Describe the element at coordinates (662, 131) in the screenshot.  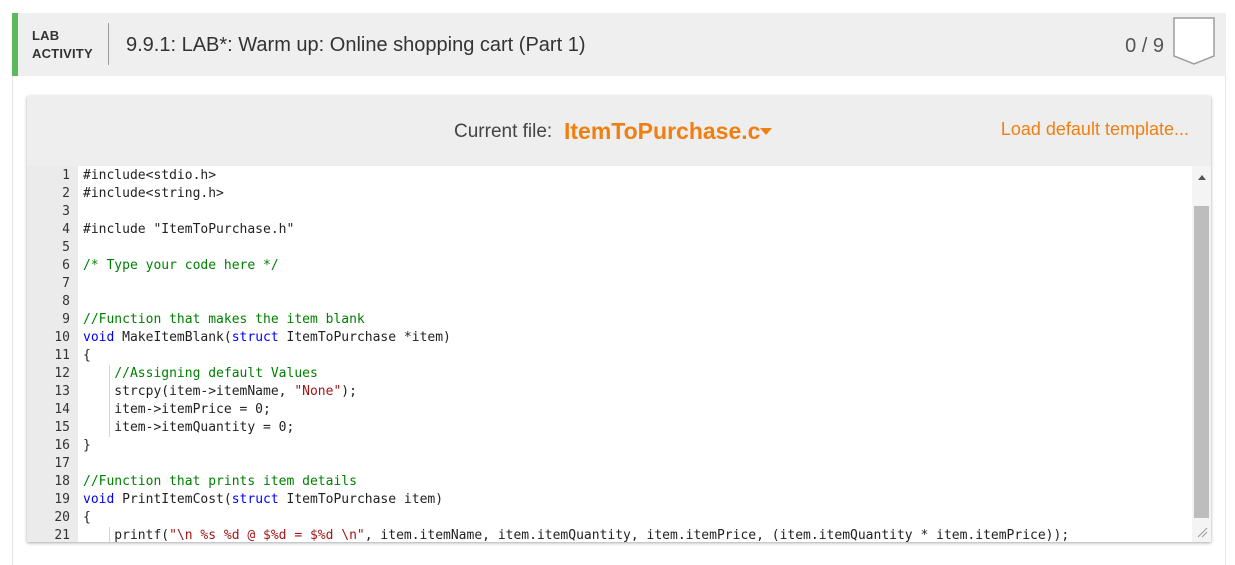
I see `current-file-dropdown: ItemToPurchase.c` at that location.